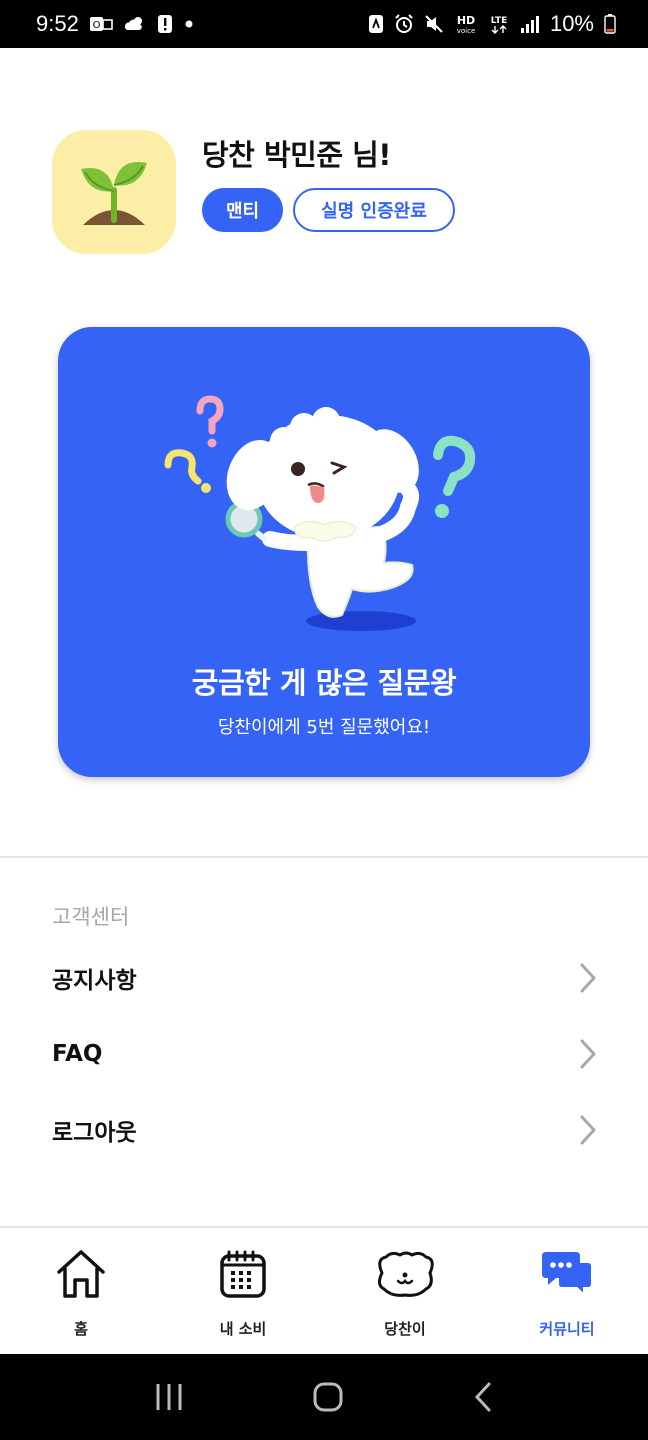 The height and width of the screenshot is (1440, 648). What do you see at coordinates (466, 31) in the screenshot?
I see `svg-text: voice` at bounding box center [466, 31].